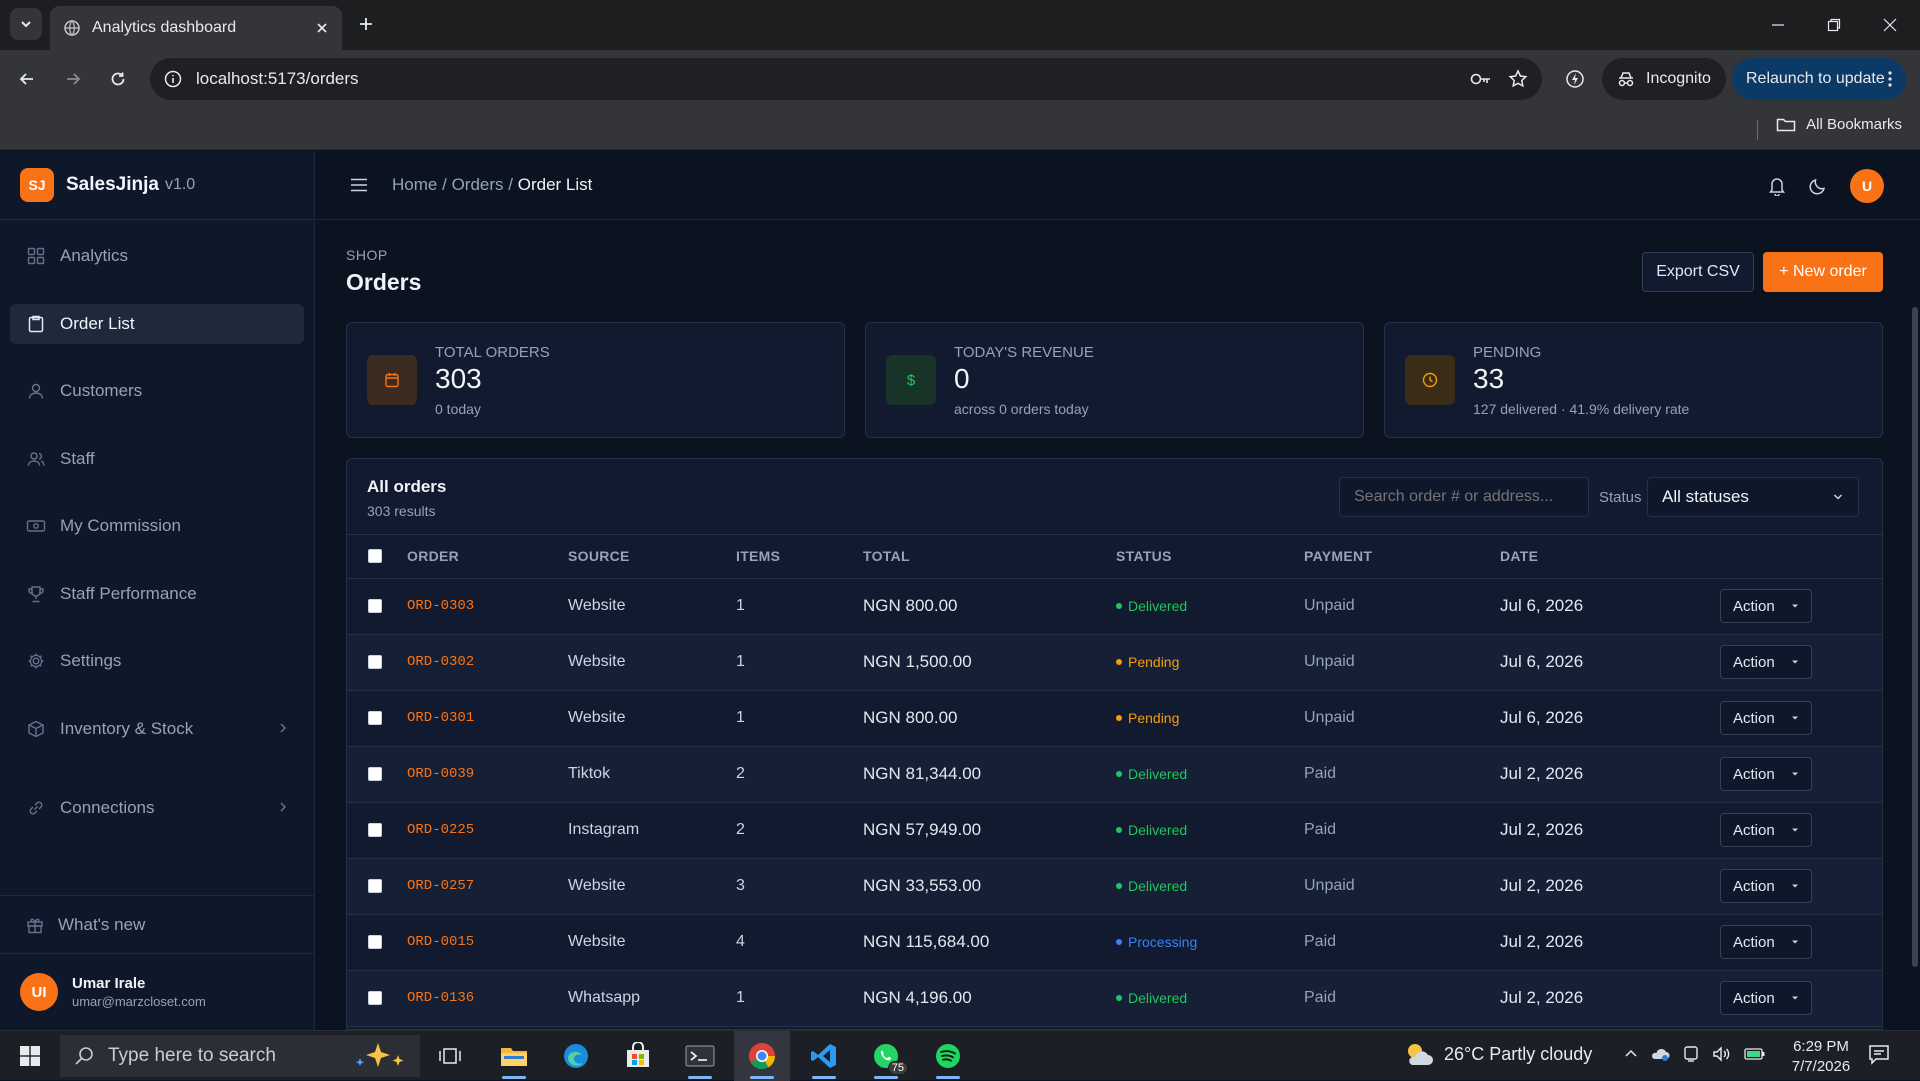 This screenshot has height=1081, width=1920. I want to click on sidebar-item-my-commission: My Commission, so click(157, 526).